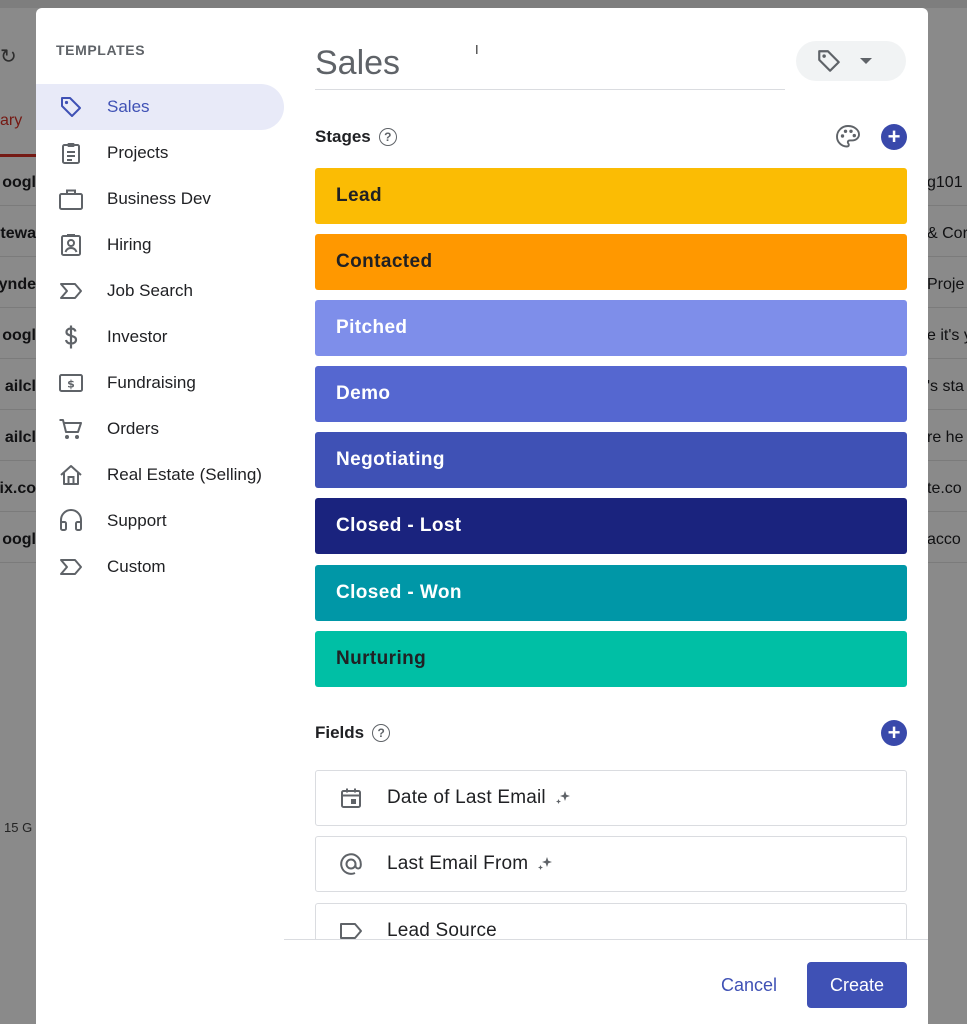  What do you see at coordinates (137, 336) in the screenshot?
I see `sidebar-item-label: Investor` at bounding box center [137, 336].